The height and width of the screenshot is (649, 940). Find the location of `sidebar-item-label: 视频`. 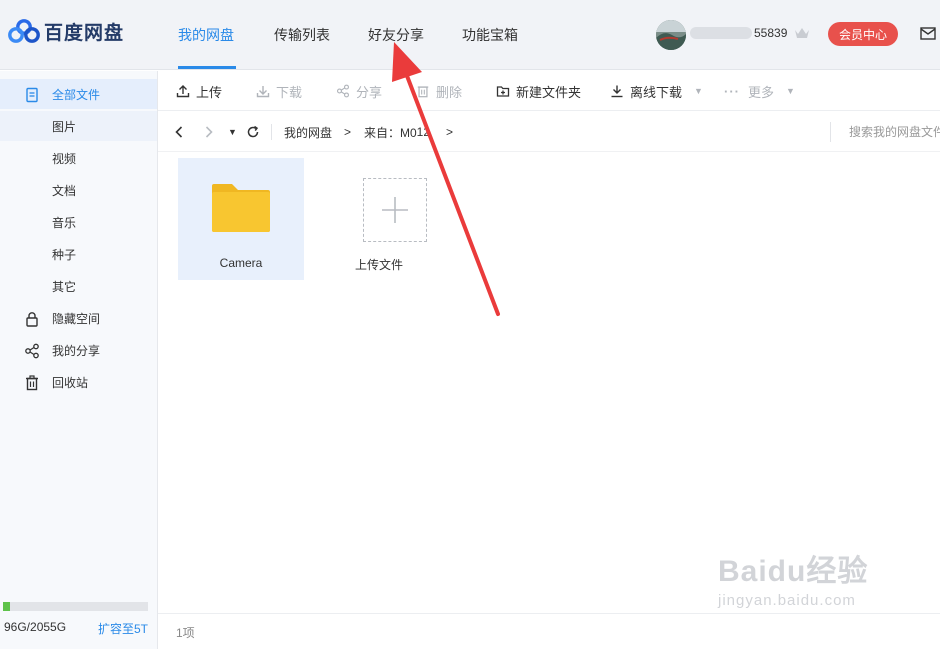

sidebar-item-label: 视频 is located at coordinates (64, 158).